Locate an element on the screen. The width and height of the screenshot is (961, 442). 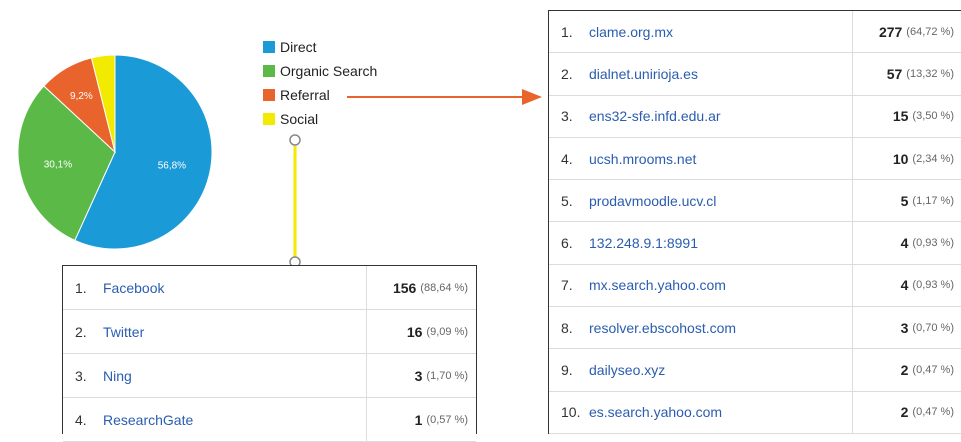
session-count: 5 is located at coordinates (904, 200).